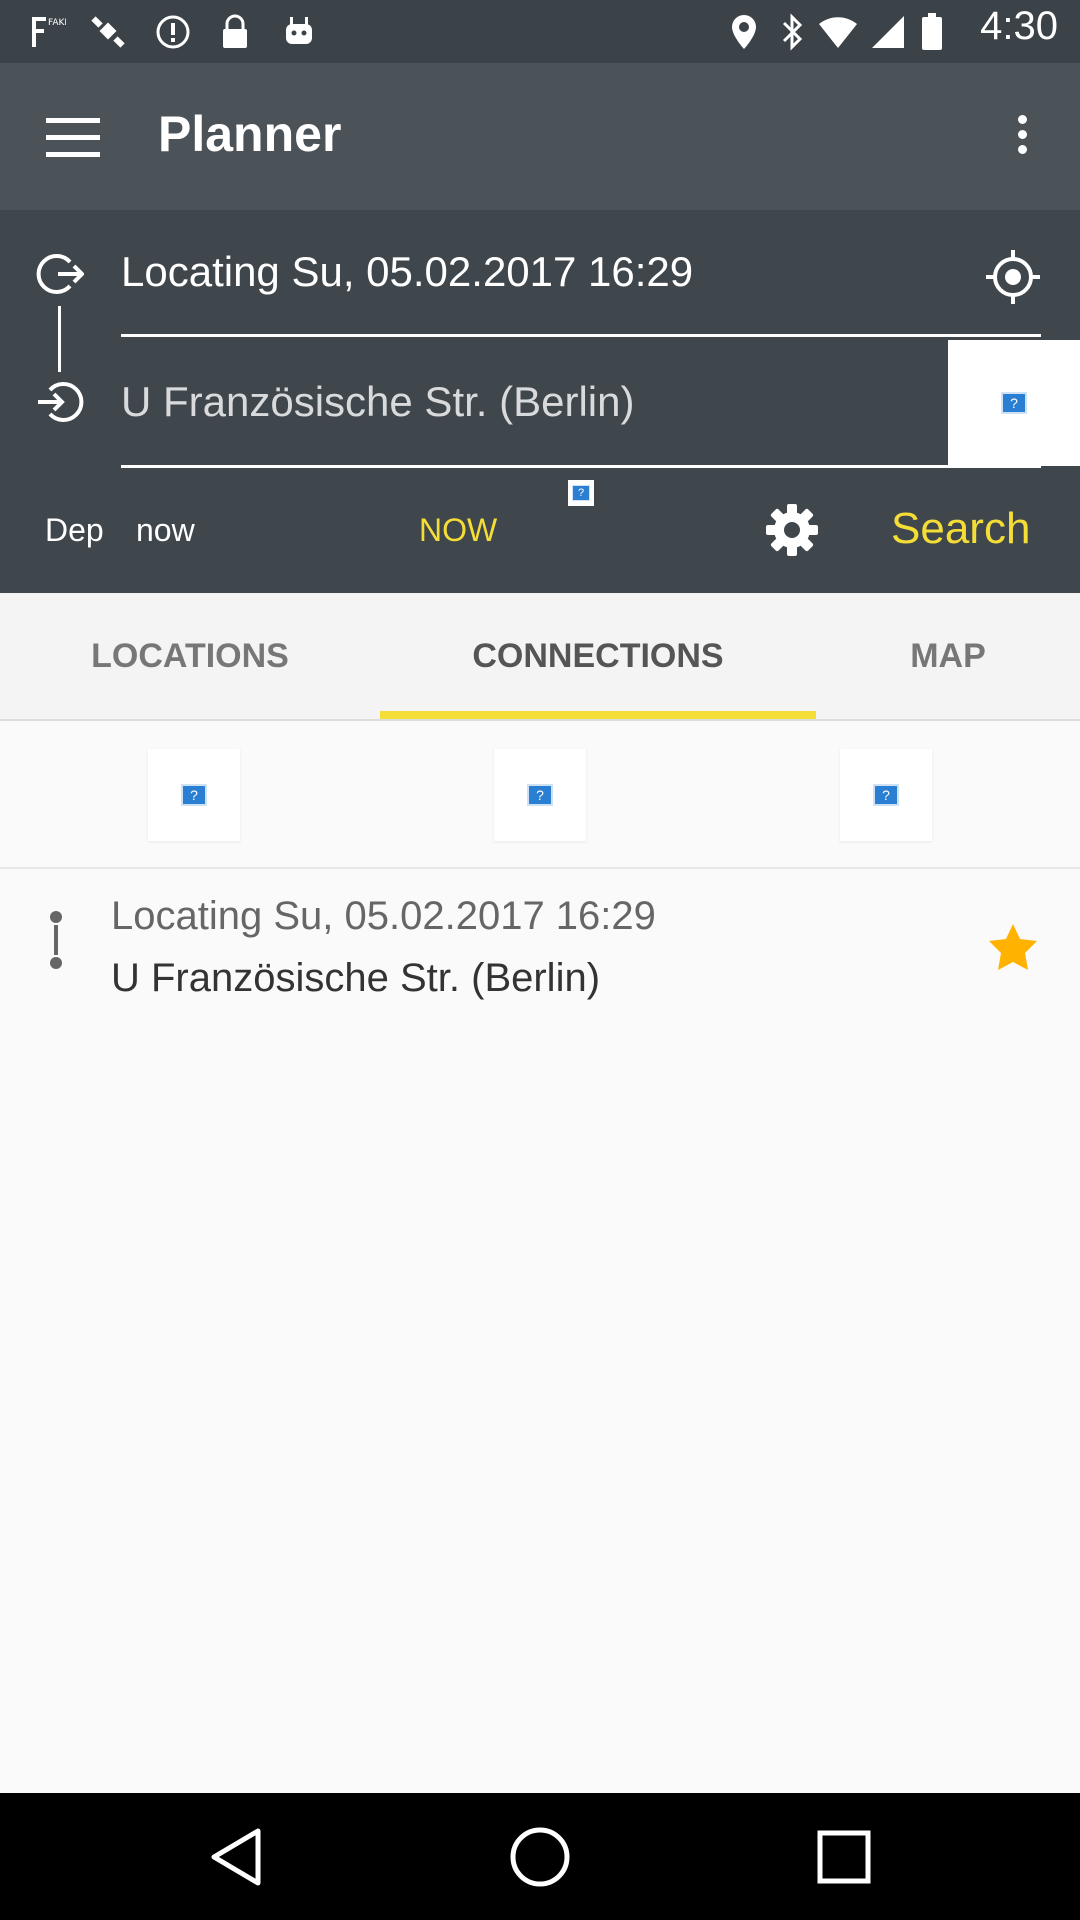  What do you see at coordinates (1013, 948) in the screenshot?
I see `favorite-star-icon` at bounding box center [1013, 948].